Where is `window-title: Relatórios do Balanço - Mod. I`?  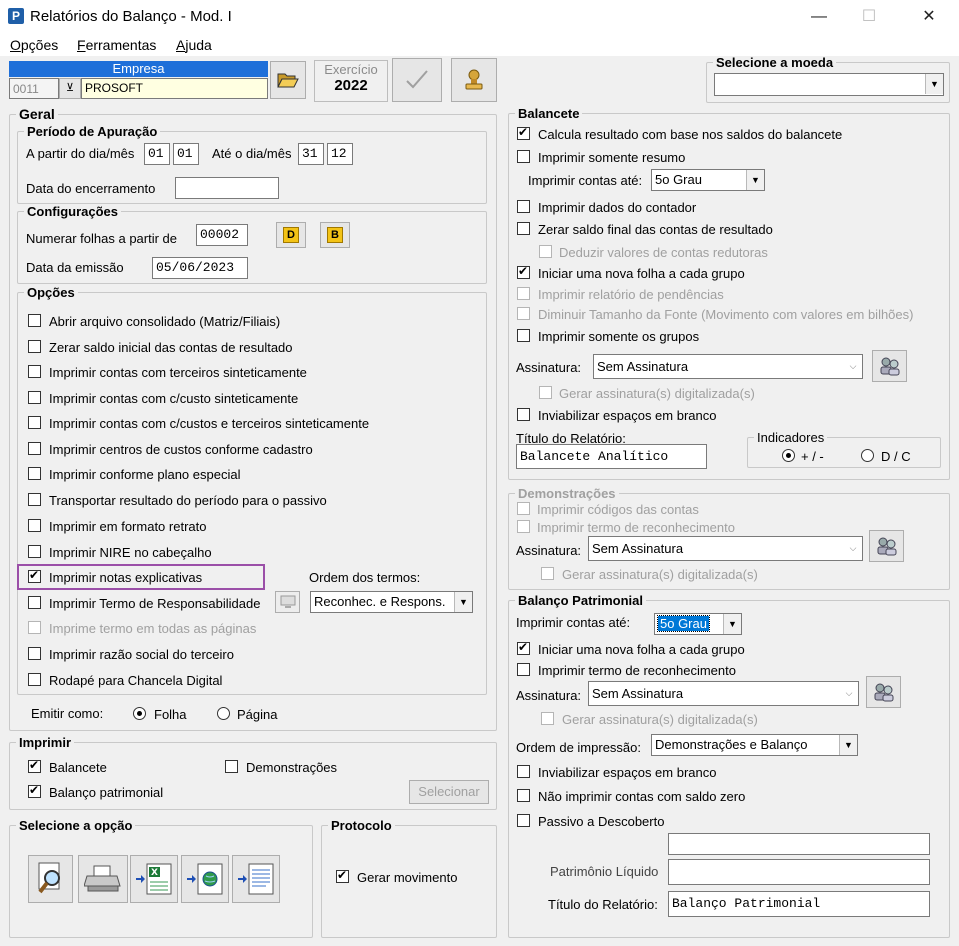 window-title: Relatórios do Balanço - Mod. I is located at coordinates (131, 16).